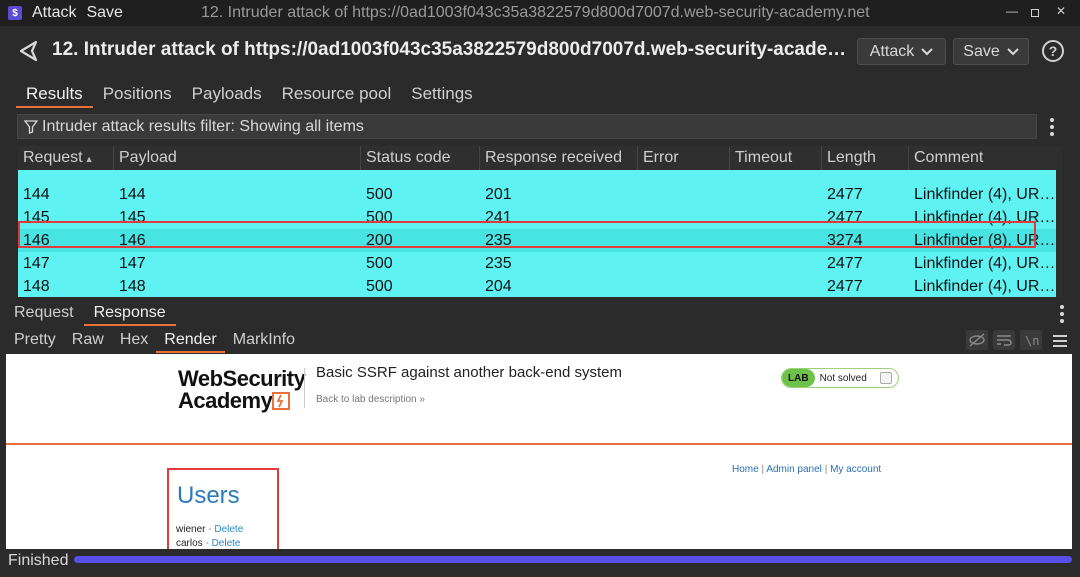 This screenshot has width=1080, height=577. I want to click on svg-text: \n, so click(1032, 341).